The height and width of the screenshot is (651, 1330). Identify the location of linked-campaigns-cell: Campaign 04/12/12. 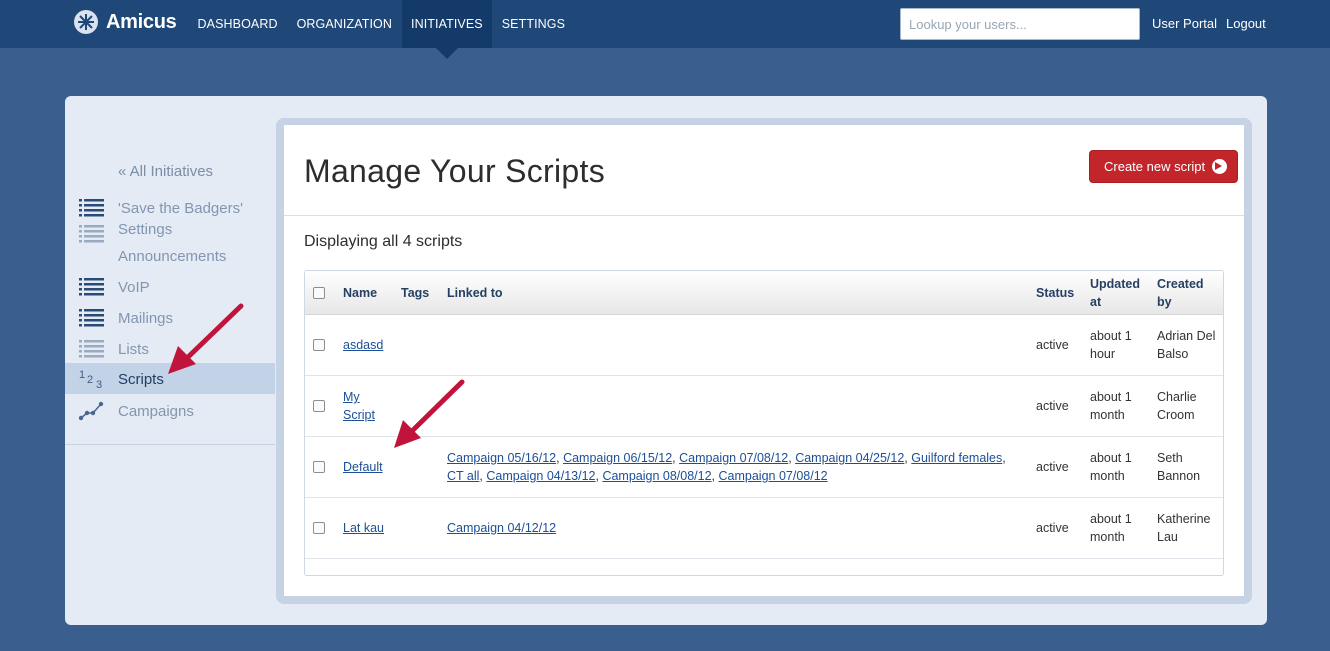
(501, 528).